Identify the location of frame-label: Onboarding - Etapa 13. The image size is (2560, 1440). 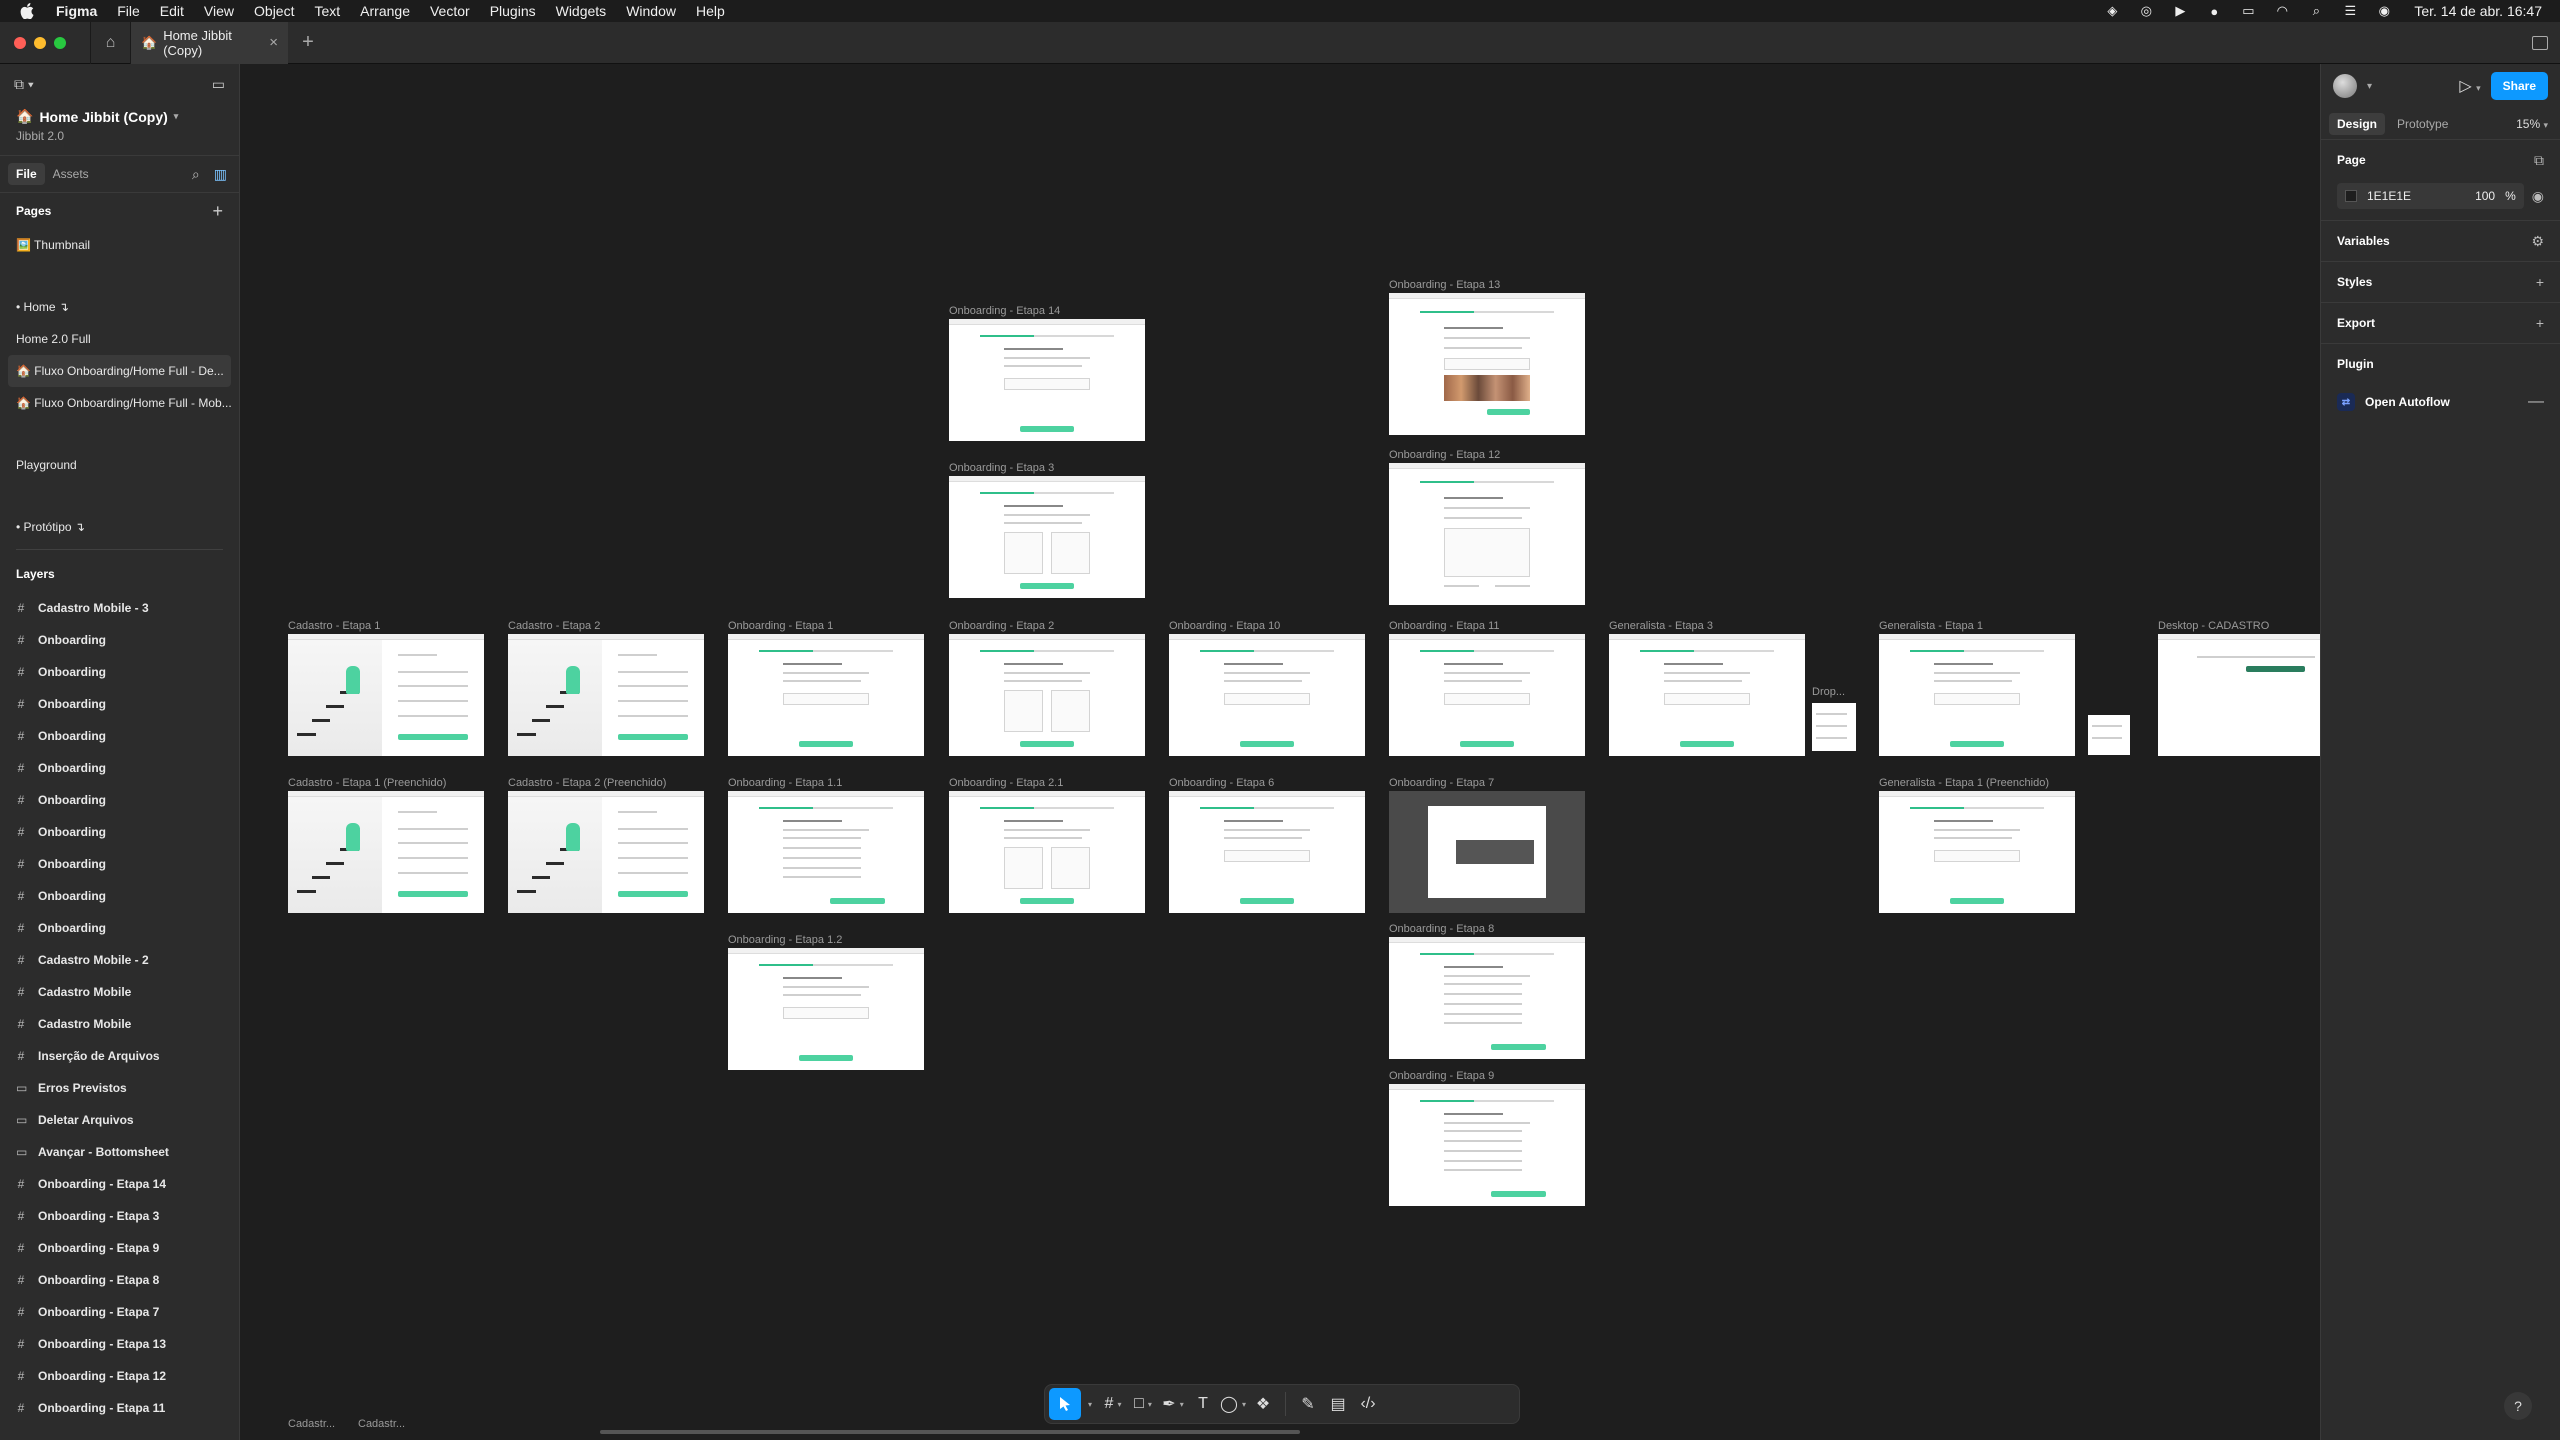
(1444, 285).